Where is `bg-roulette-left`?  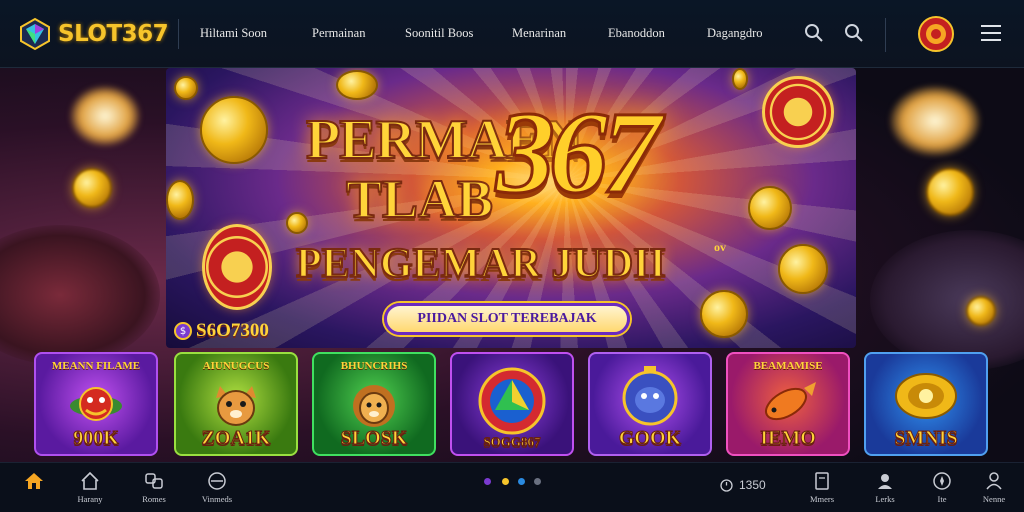 bg-roulette-left is located at coordinates (80, 295).